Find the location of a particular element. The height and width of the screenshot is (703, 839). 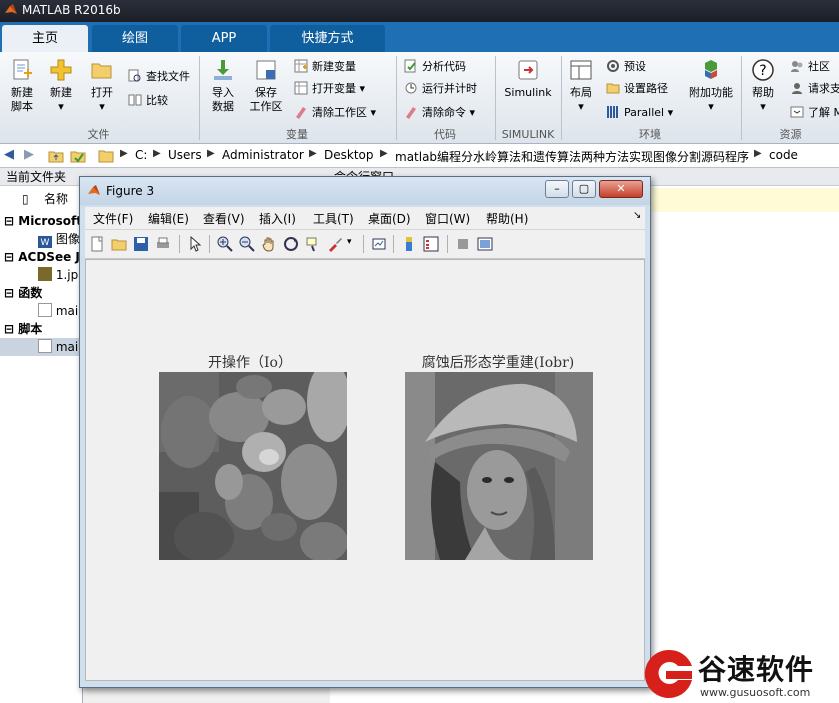

help-button: ? 帮助 ▾ is located at coordinates (763, 86).